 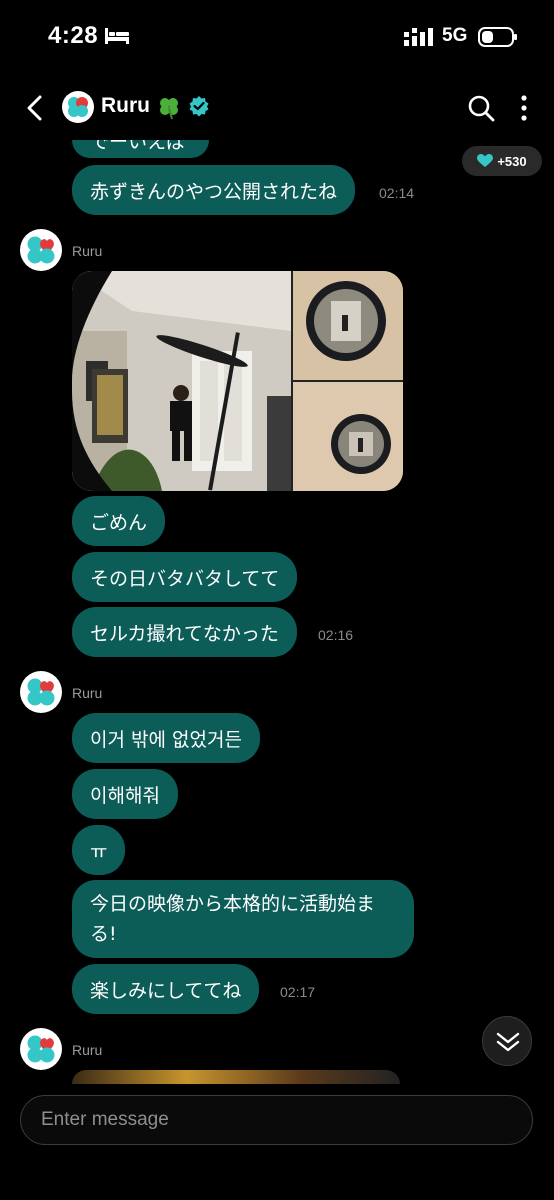 I want to click on header-avatar, so click(x=78, y=107).